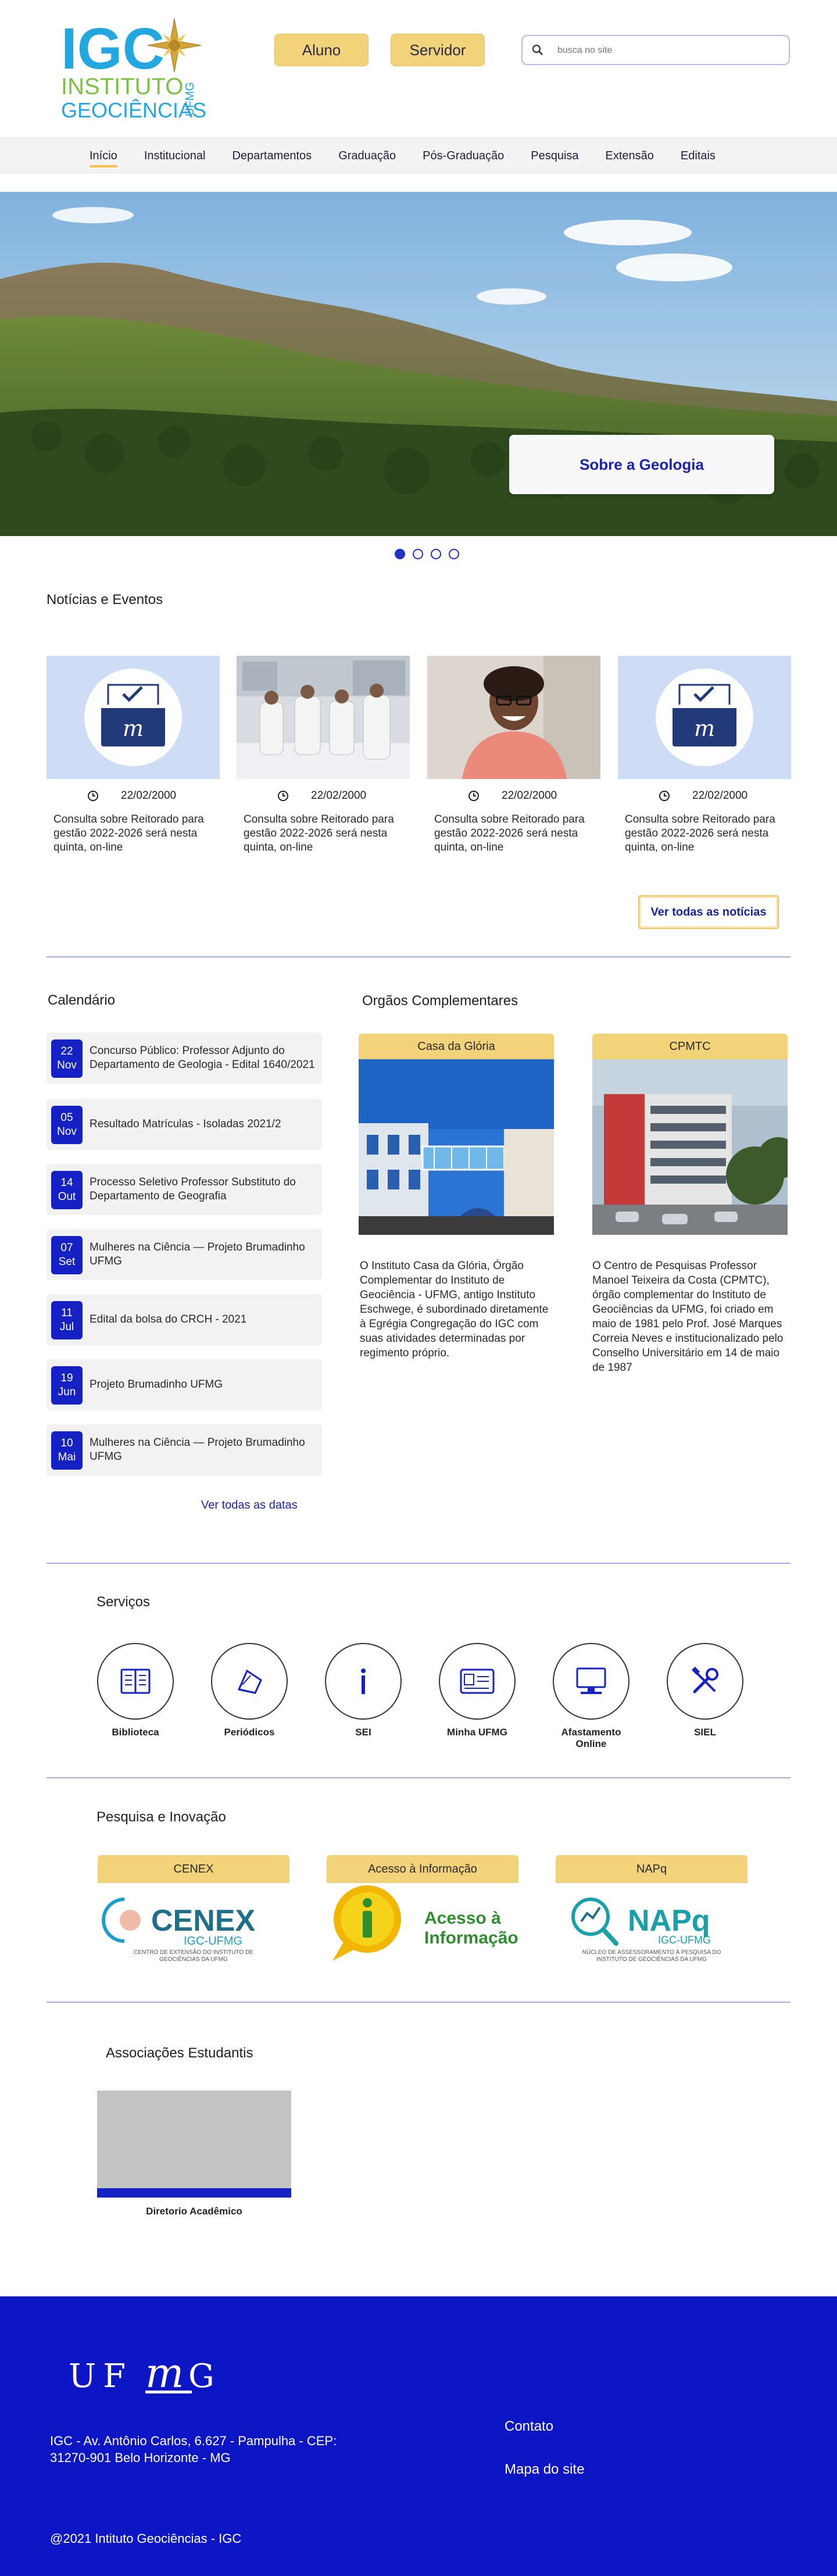 The image size is (837, 2576). I want to click on news-image: m, so click(133, 717).